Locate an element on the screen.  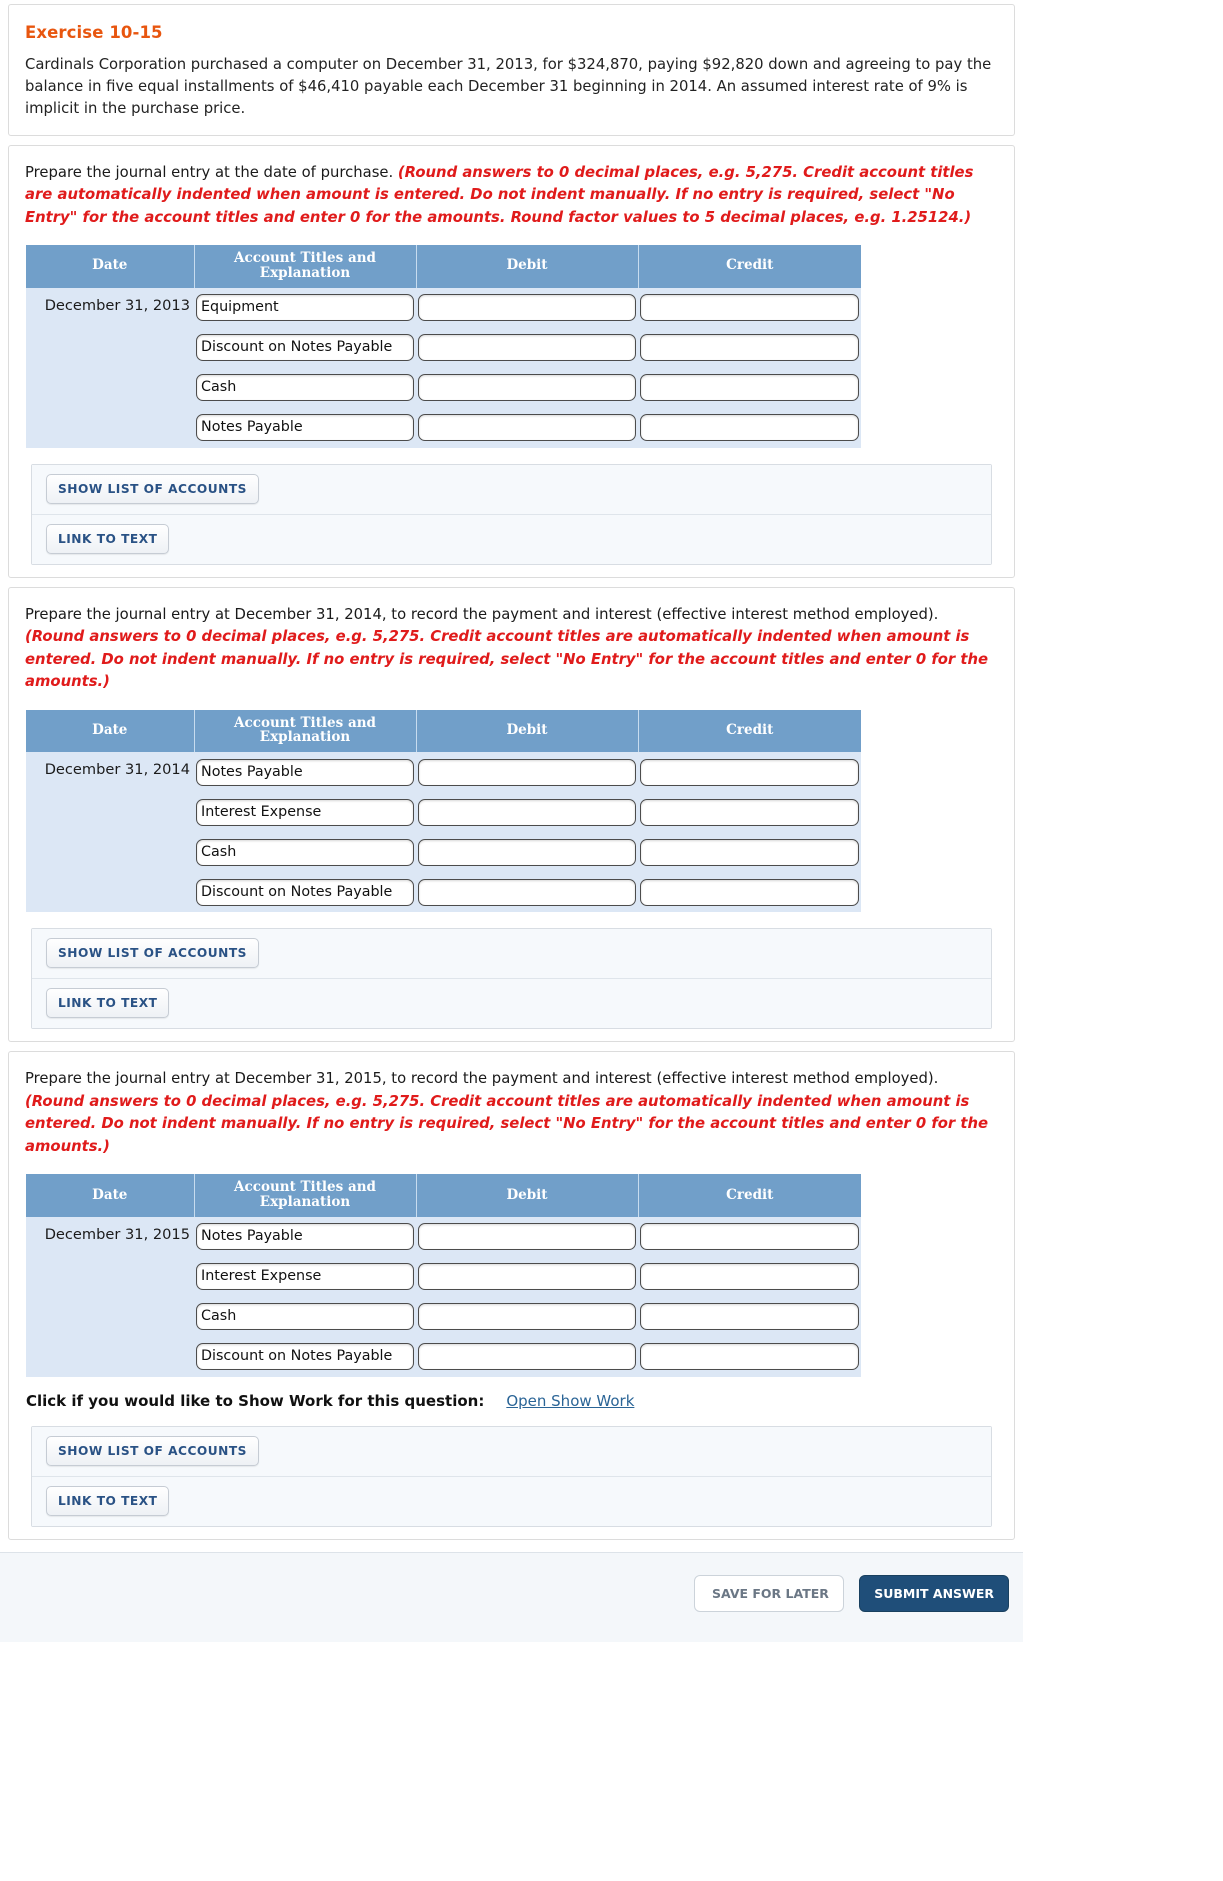
account-input-1-4: Notes Payable is located at coordinates (305, 428).